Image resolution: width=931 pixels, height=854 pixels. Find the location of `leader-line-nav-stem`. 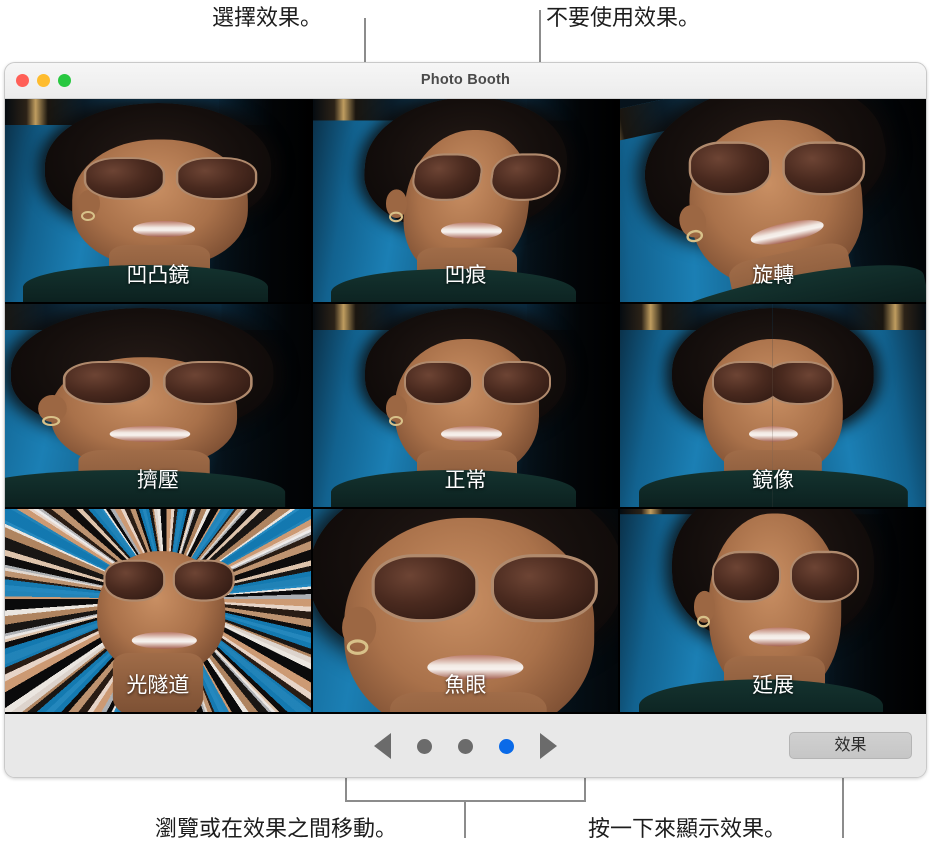

leader-line-nav-stem is located at coordinates (465, 819).